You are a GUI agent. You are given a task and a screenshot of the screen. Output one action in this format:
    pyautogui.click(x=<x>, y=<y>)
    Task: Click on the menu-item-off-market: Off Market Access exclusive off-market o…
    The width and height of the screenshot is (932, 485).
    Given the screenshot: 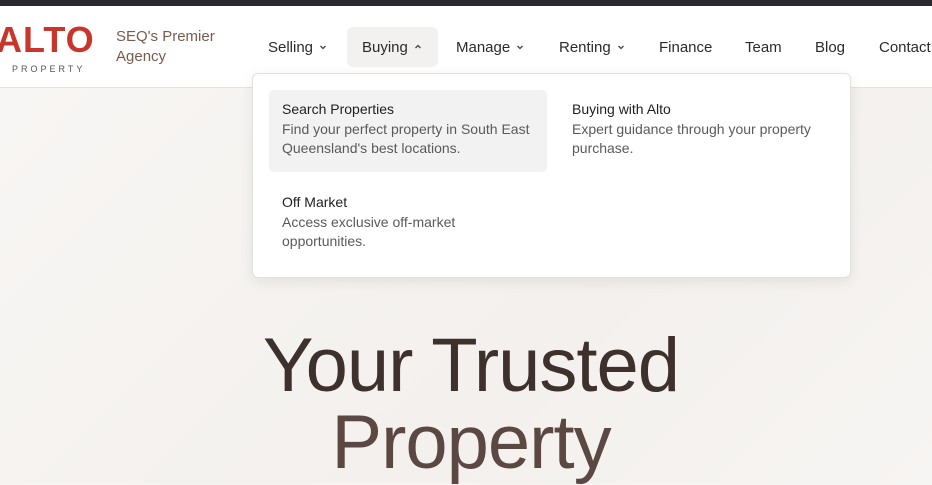 What is the action you would take?
    pyautogui.click(x=408, y=224)
    